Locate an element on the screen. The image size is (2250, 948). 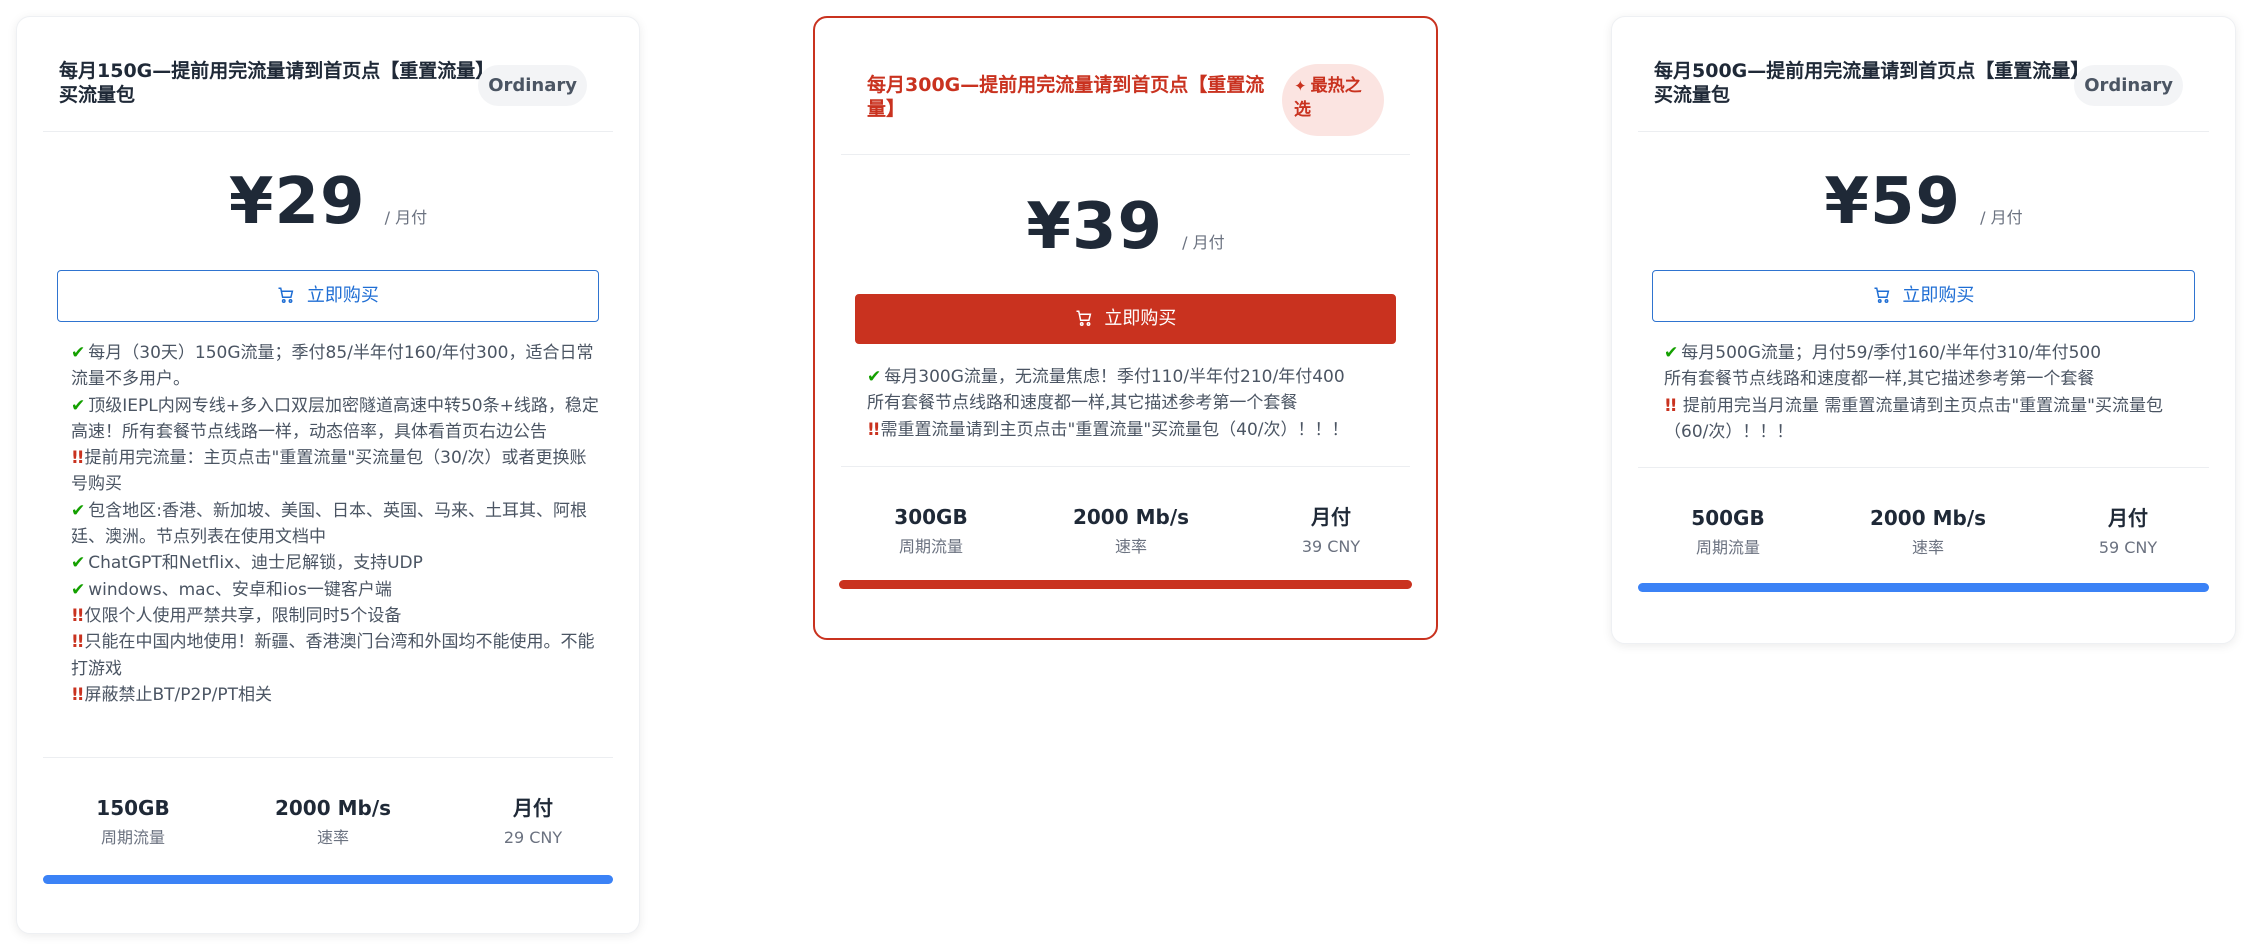
description-line: !! 需重置流量请到主页点击"重置流量"买流量包（40/次）！！！ is located at coordinates (1131, 430).